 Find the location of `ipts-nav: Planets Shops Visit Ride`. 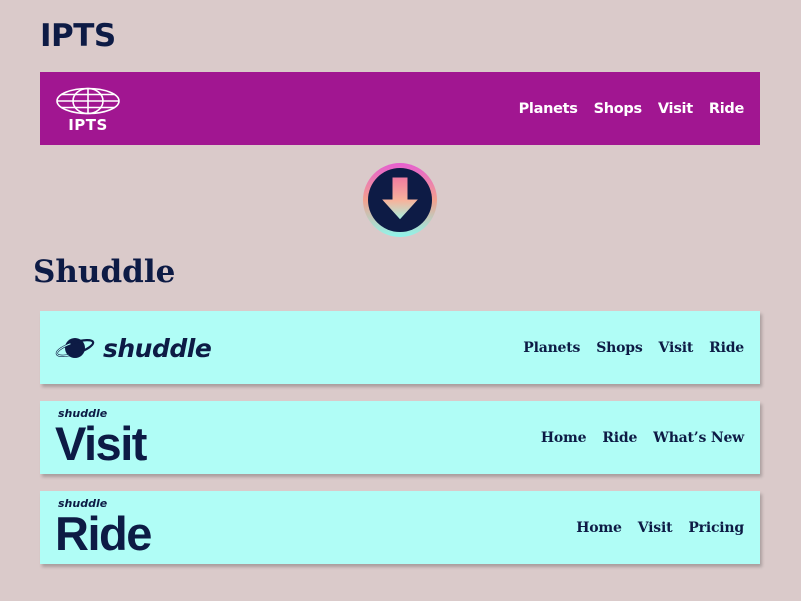

ipts-nav: Planets Shops Visit Ride is located at coordinates (624, 108).